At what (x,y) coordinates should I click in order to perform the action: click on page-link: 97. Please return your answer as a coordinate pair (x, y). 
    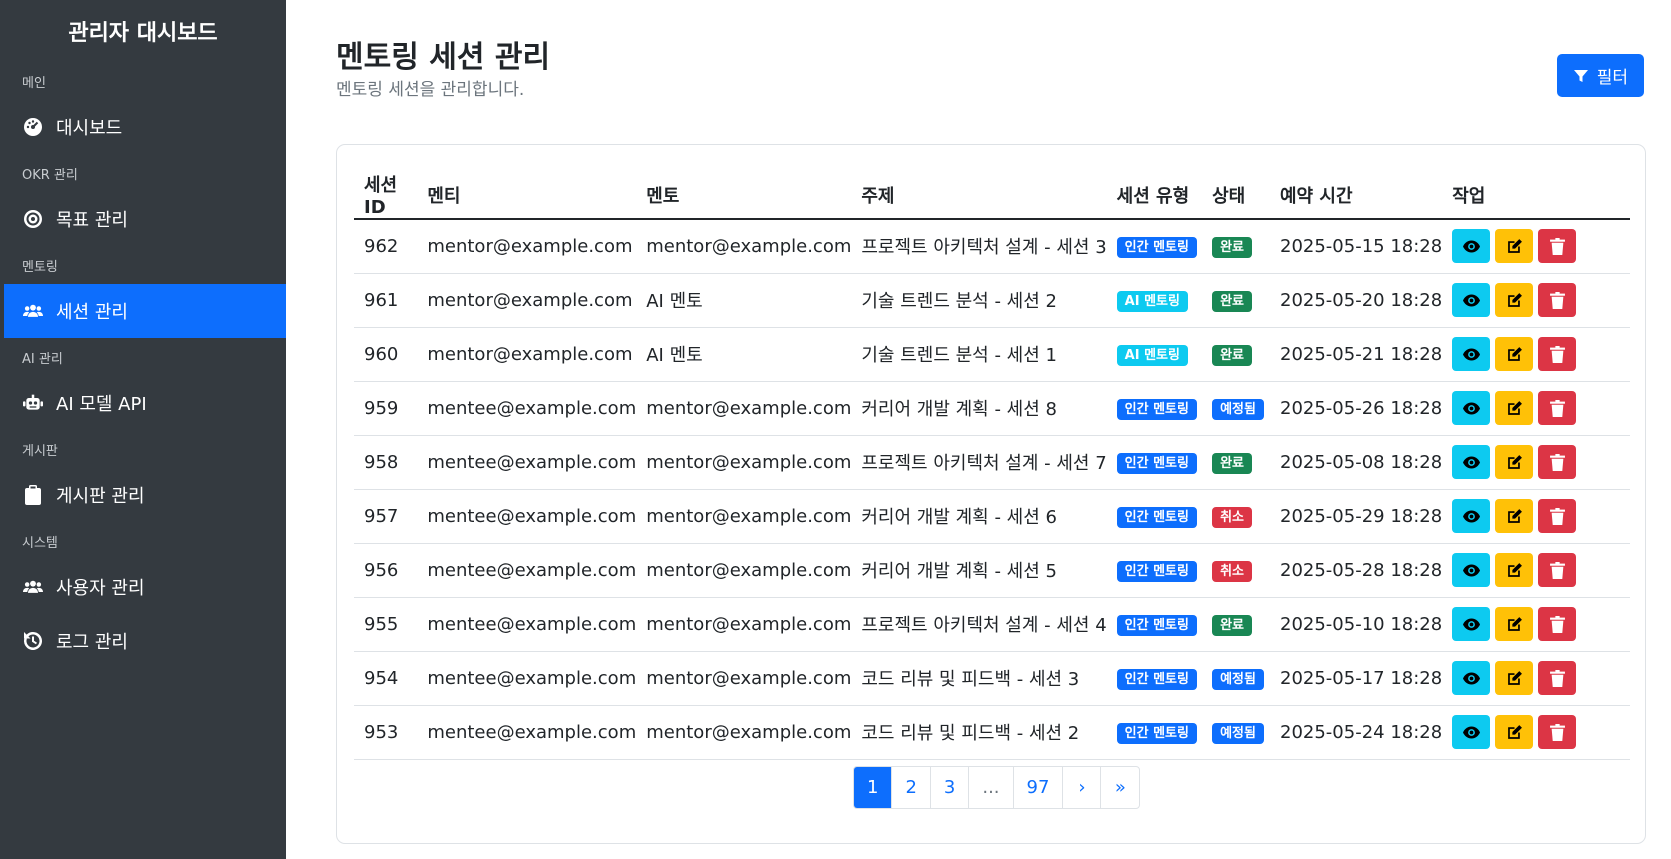
    Looking at the image, I should click on (1039, 787).